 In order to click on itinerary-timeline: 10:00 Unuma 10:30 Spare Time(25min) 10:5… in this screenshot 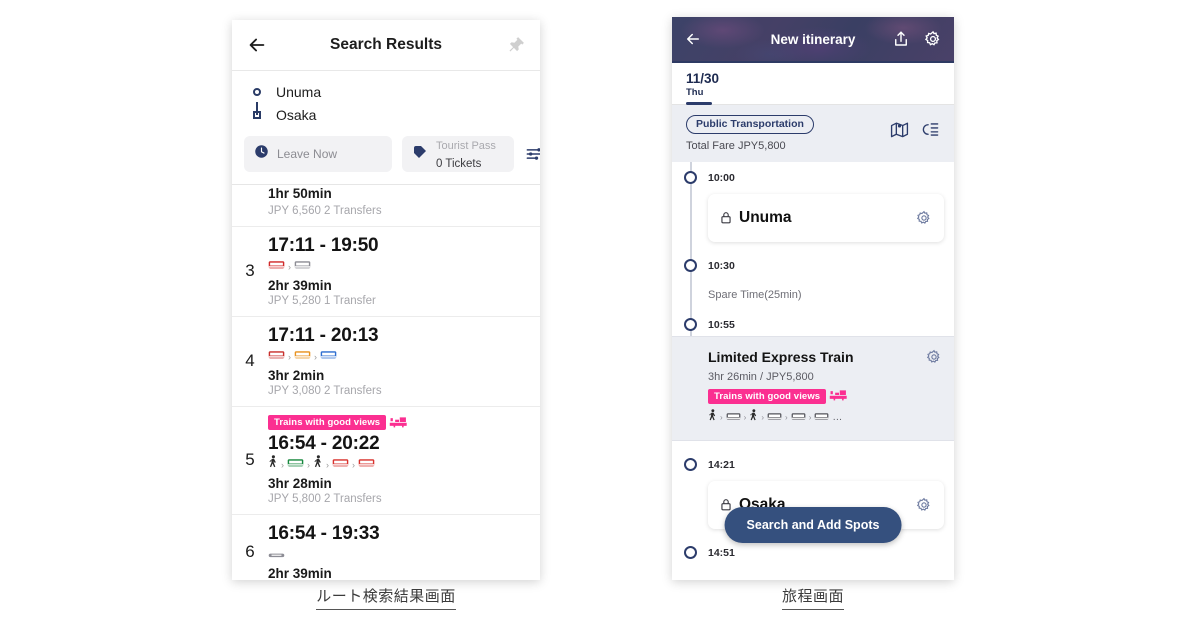, I will do `click(813, 360)`.